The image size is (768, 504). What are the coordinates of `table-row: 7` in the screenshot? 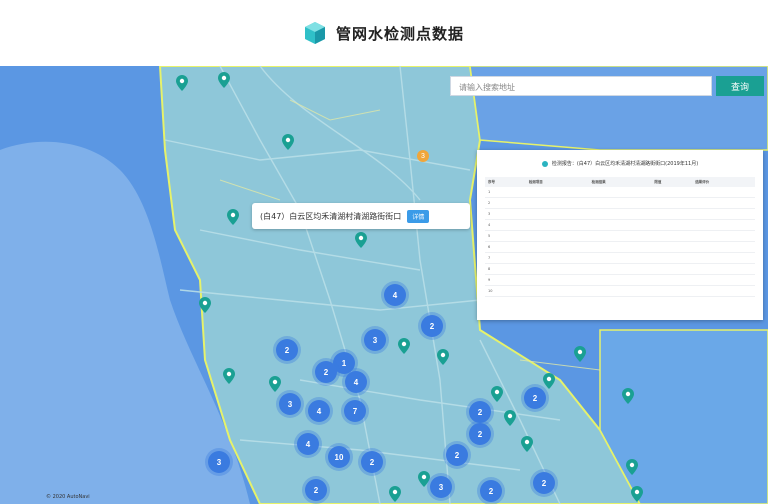 It's located at (620, 258).